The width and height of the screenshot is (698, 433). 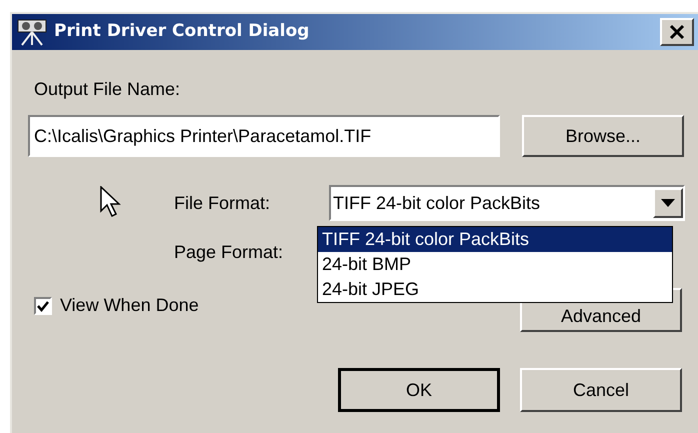 What do you see at coordinates (182, 32) in the screenshot?
I see `window-title: Print Driver Control Dialog` at bounding box center [182, 32].